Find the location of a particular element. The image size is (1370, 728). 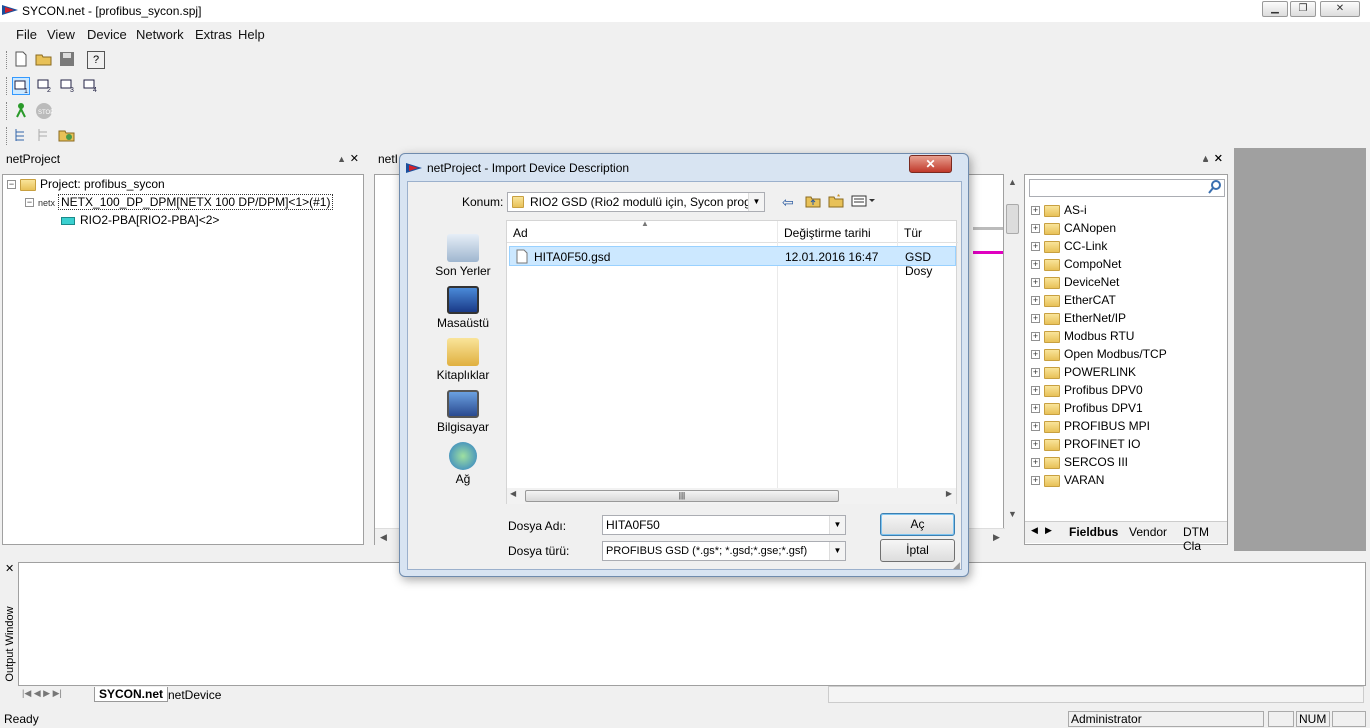

menu-network: Network is located at coordinates (160, 34).